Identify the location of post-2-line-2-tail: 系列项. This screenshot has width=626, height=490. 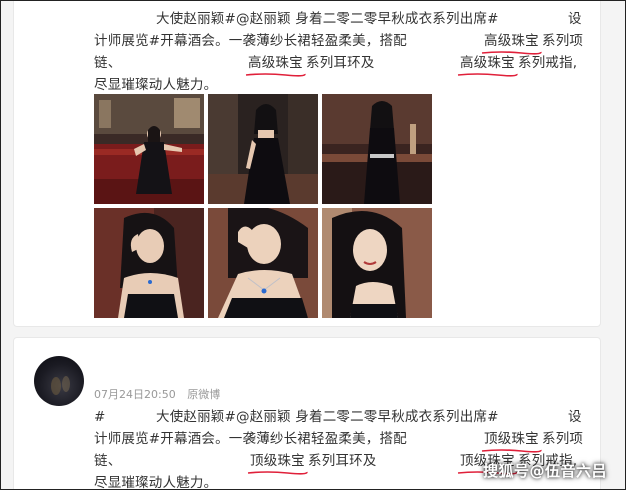
(563, 439).